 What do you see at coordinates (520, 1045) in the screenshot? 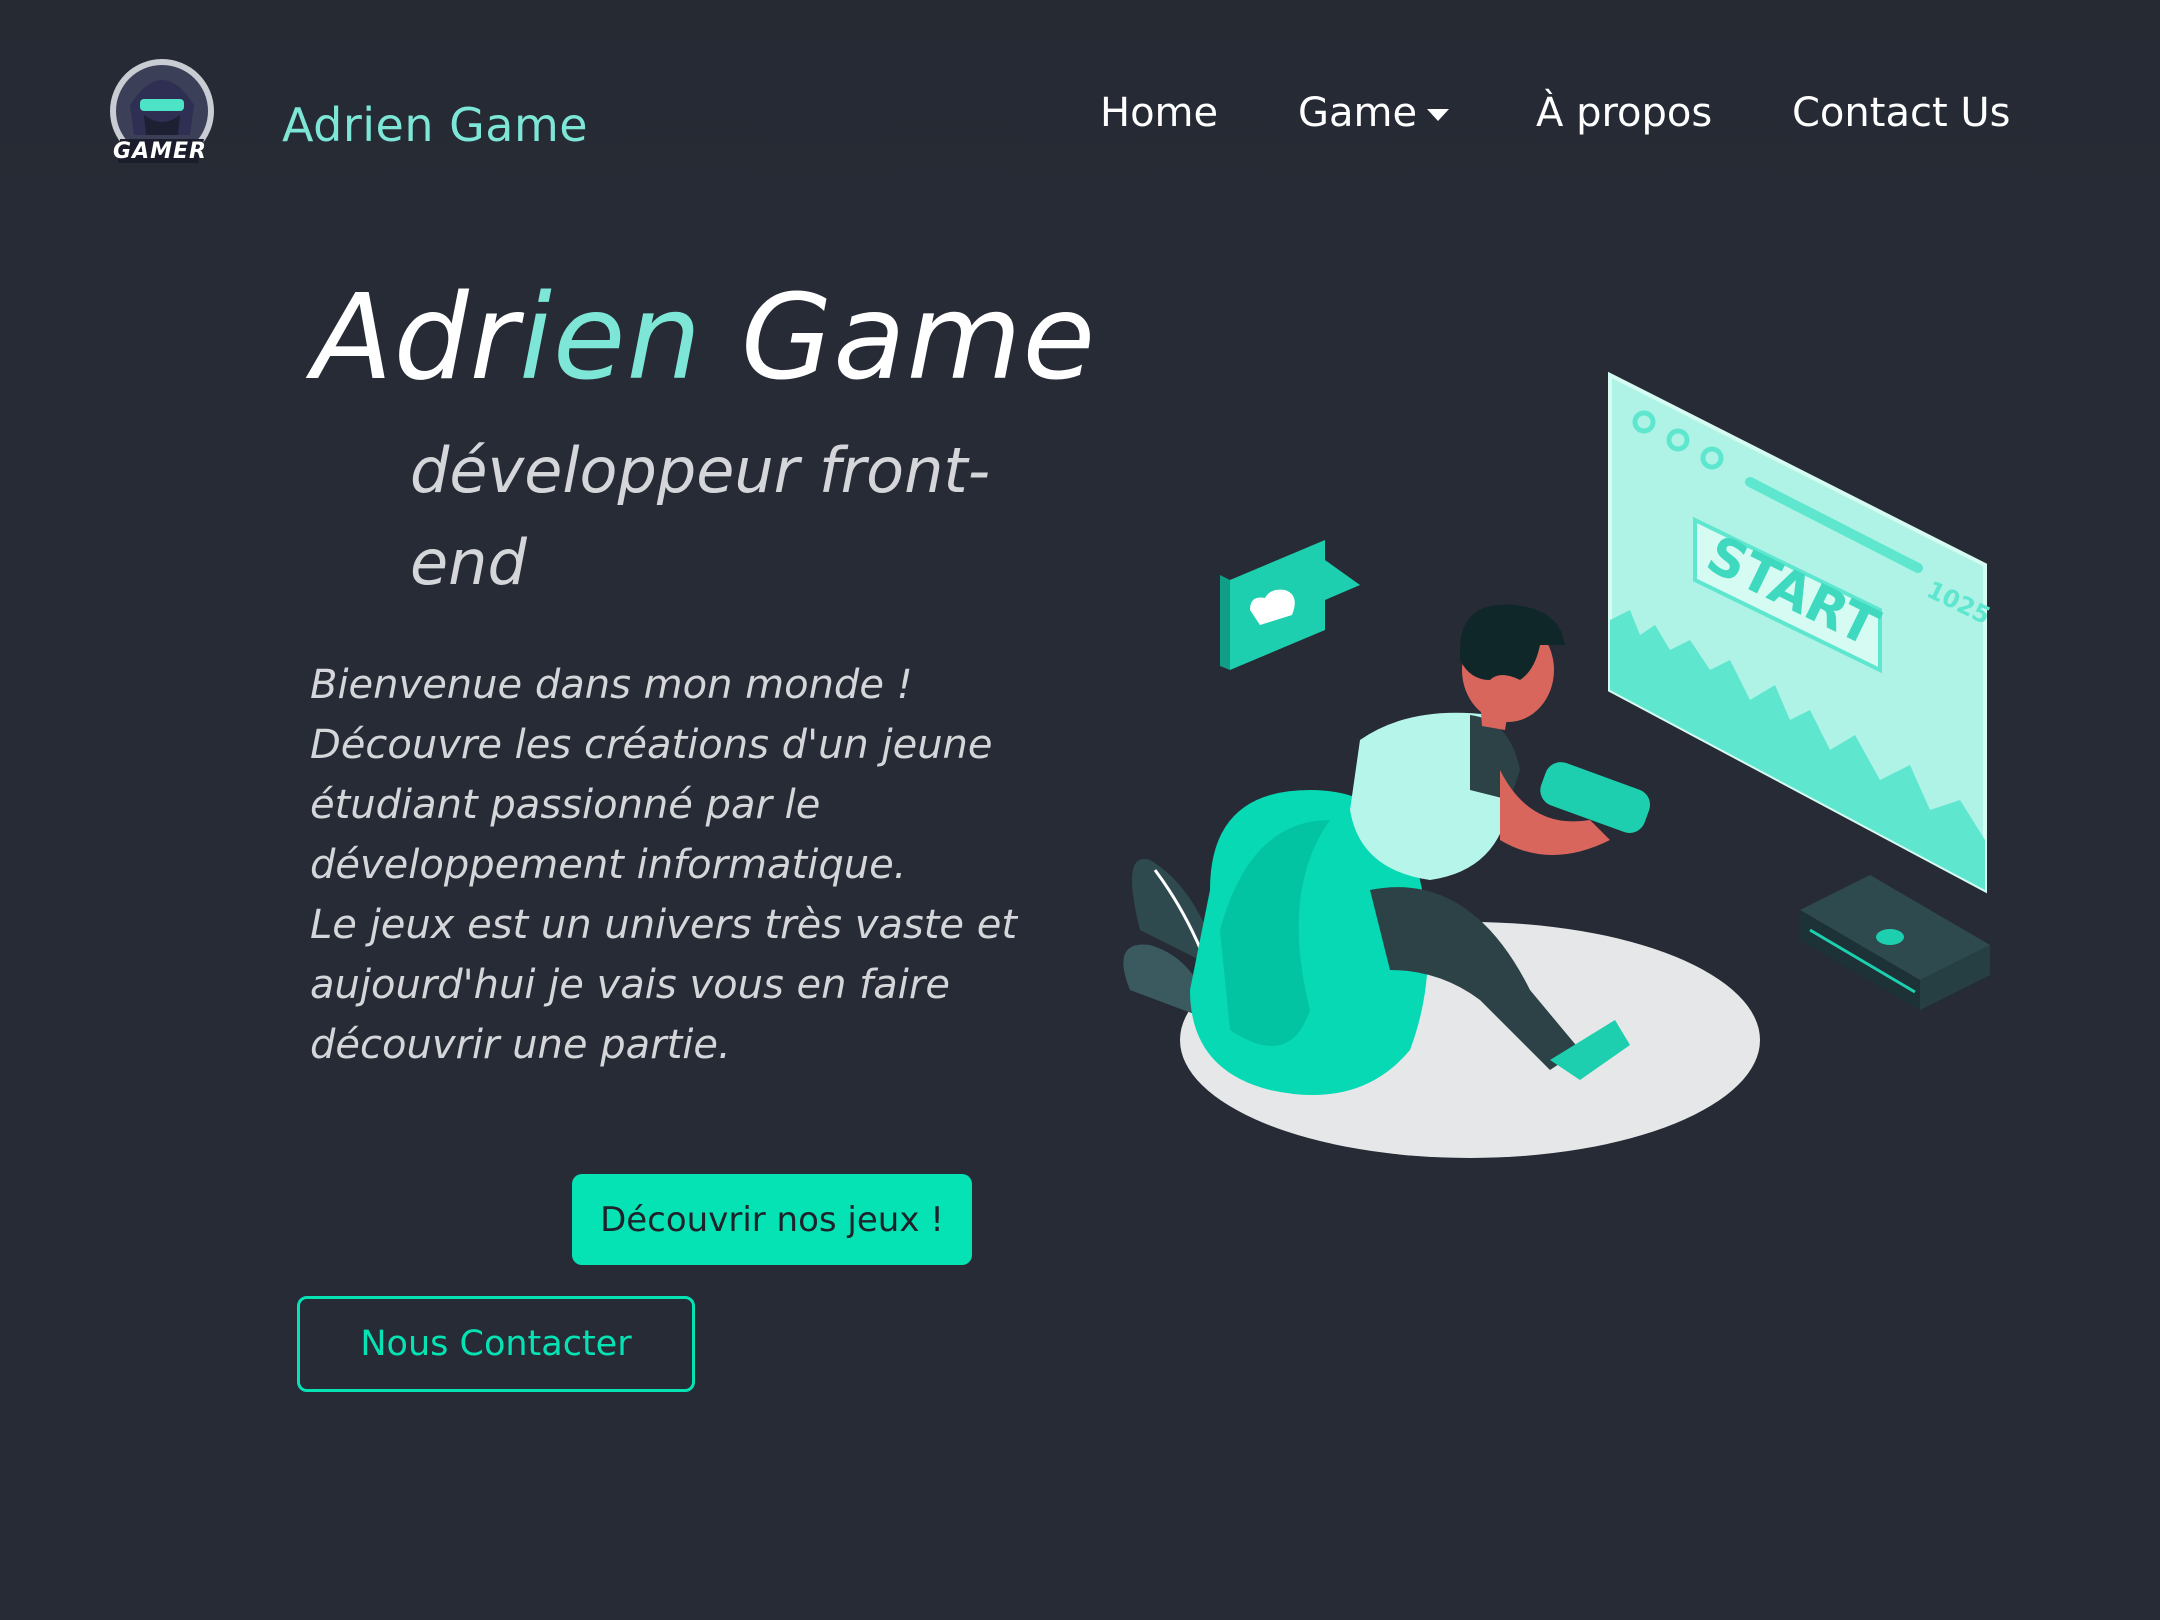
I see `description-line: découvrir une partie.` at bounding box center [520, 1045].